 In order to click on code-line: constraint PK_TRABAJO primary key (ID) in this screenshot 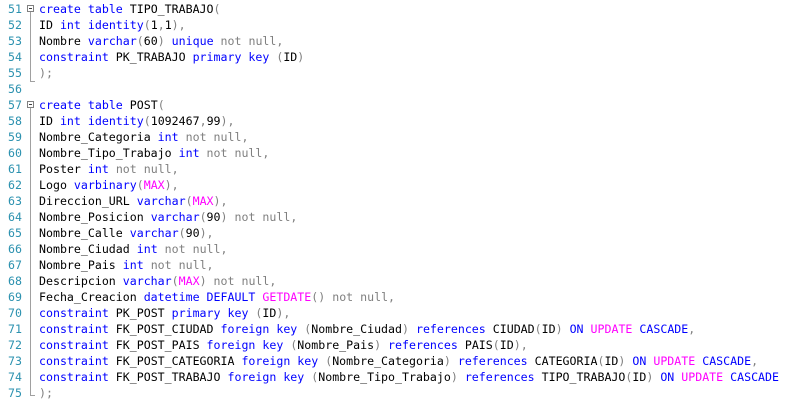, I will do `click(409, 57)`.